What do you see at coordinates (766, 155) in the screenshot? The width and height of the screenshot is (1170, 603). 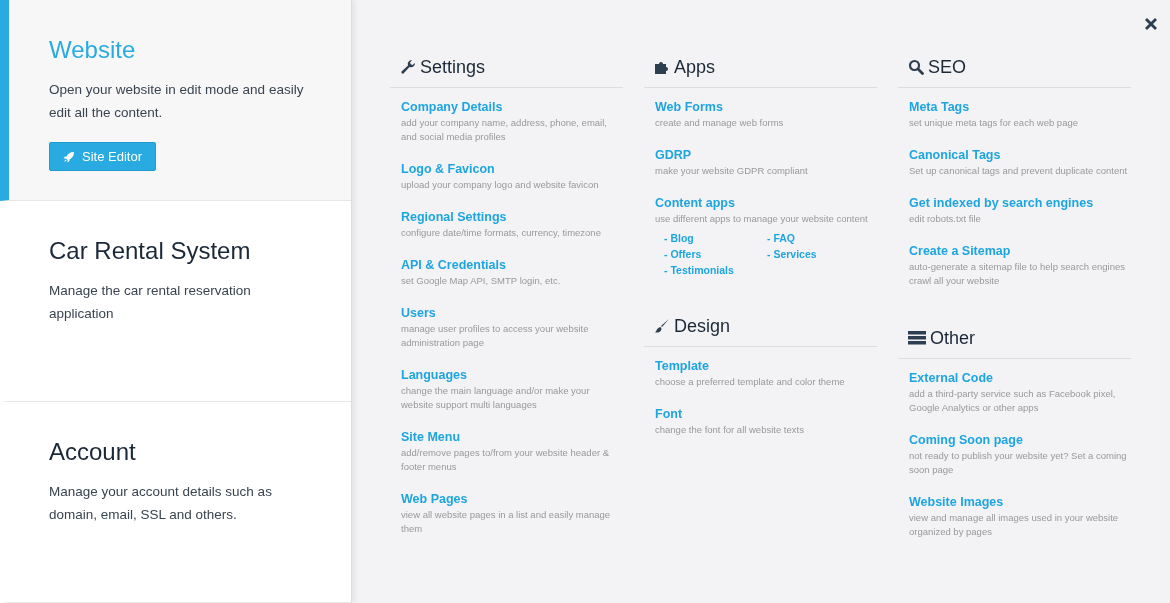 I see `menu-link: GDRP` at bounding box center [766, 155].